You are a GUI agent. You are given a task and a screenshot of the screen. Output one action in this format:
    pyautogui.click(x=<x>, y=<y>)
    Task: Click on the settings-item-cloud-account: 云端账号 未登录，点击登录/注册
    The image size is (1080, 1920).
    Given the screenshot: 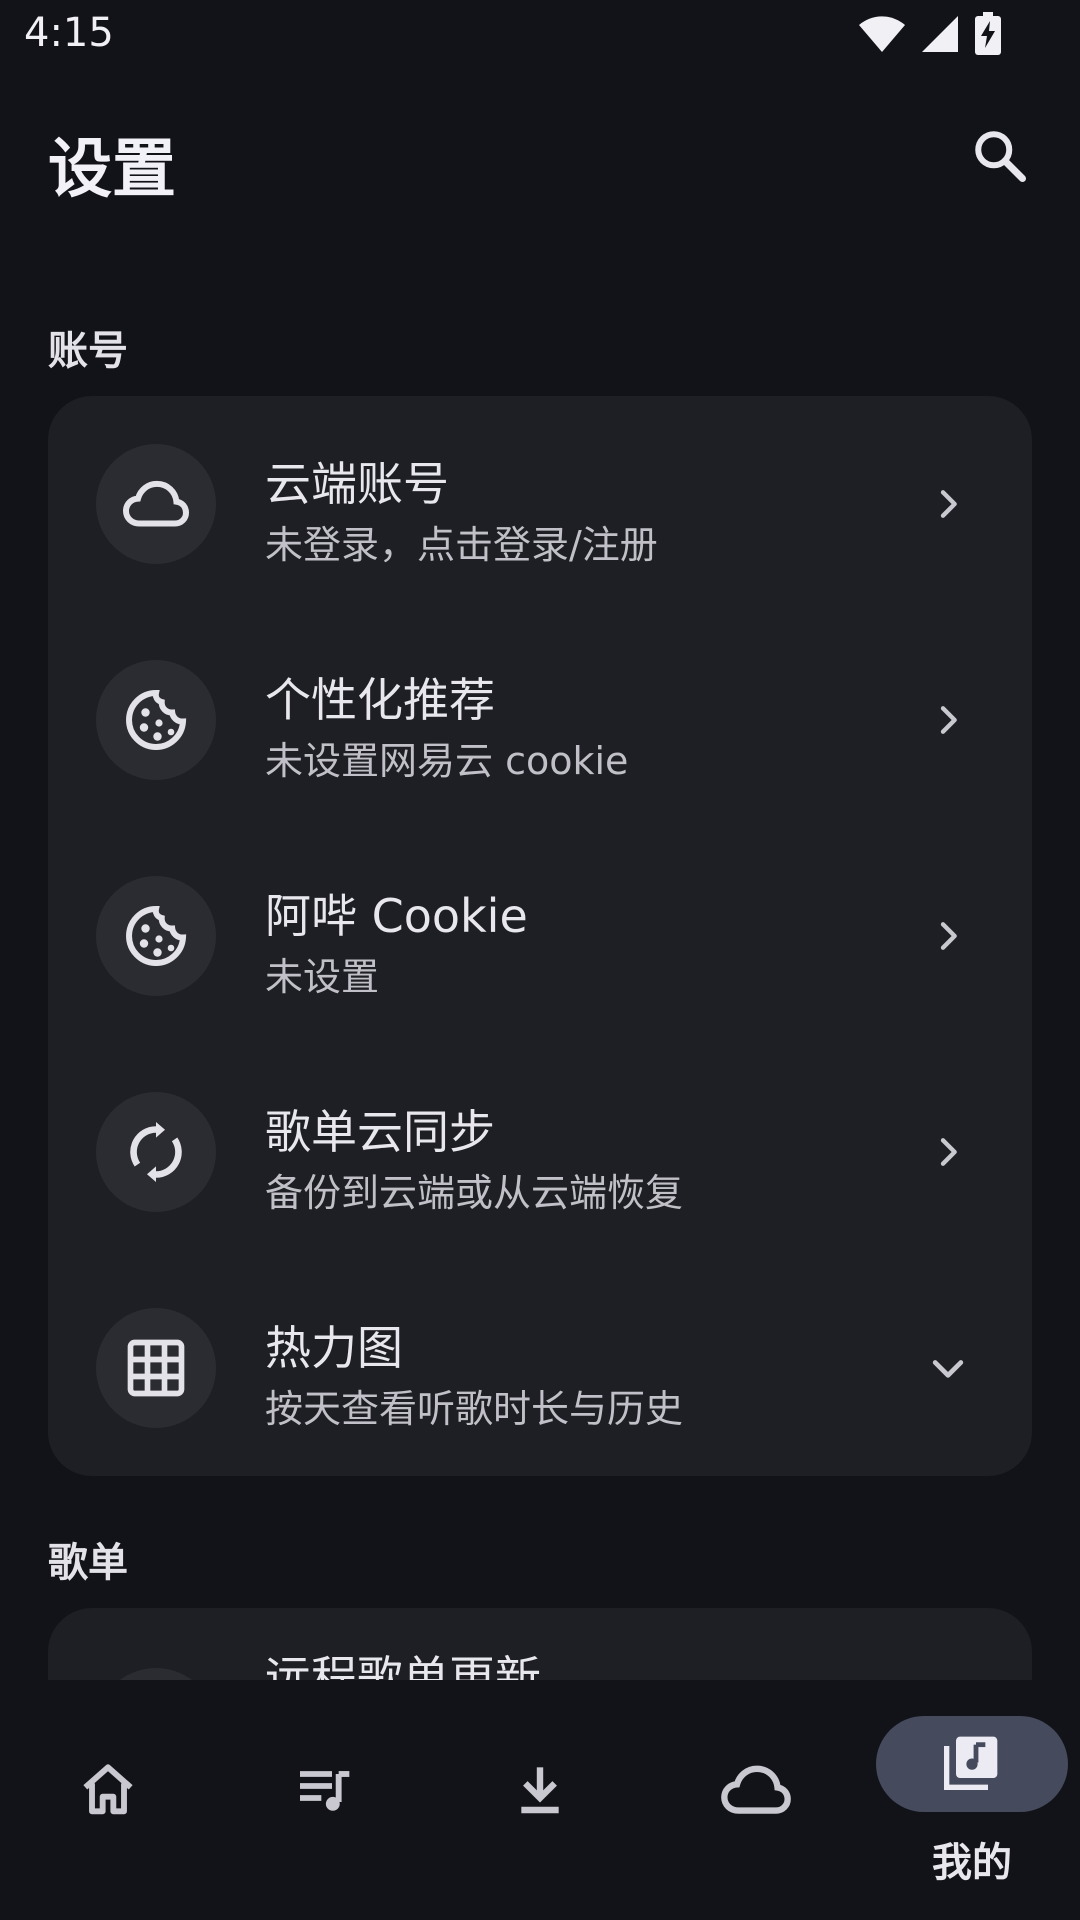 What is the action you would take?
    pyautogui.click(x=540, y=504)
    